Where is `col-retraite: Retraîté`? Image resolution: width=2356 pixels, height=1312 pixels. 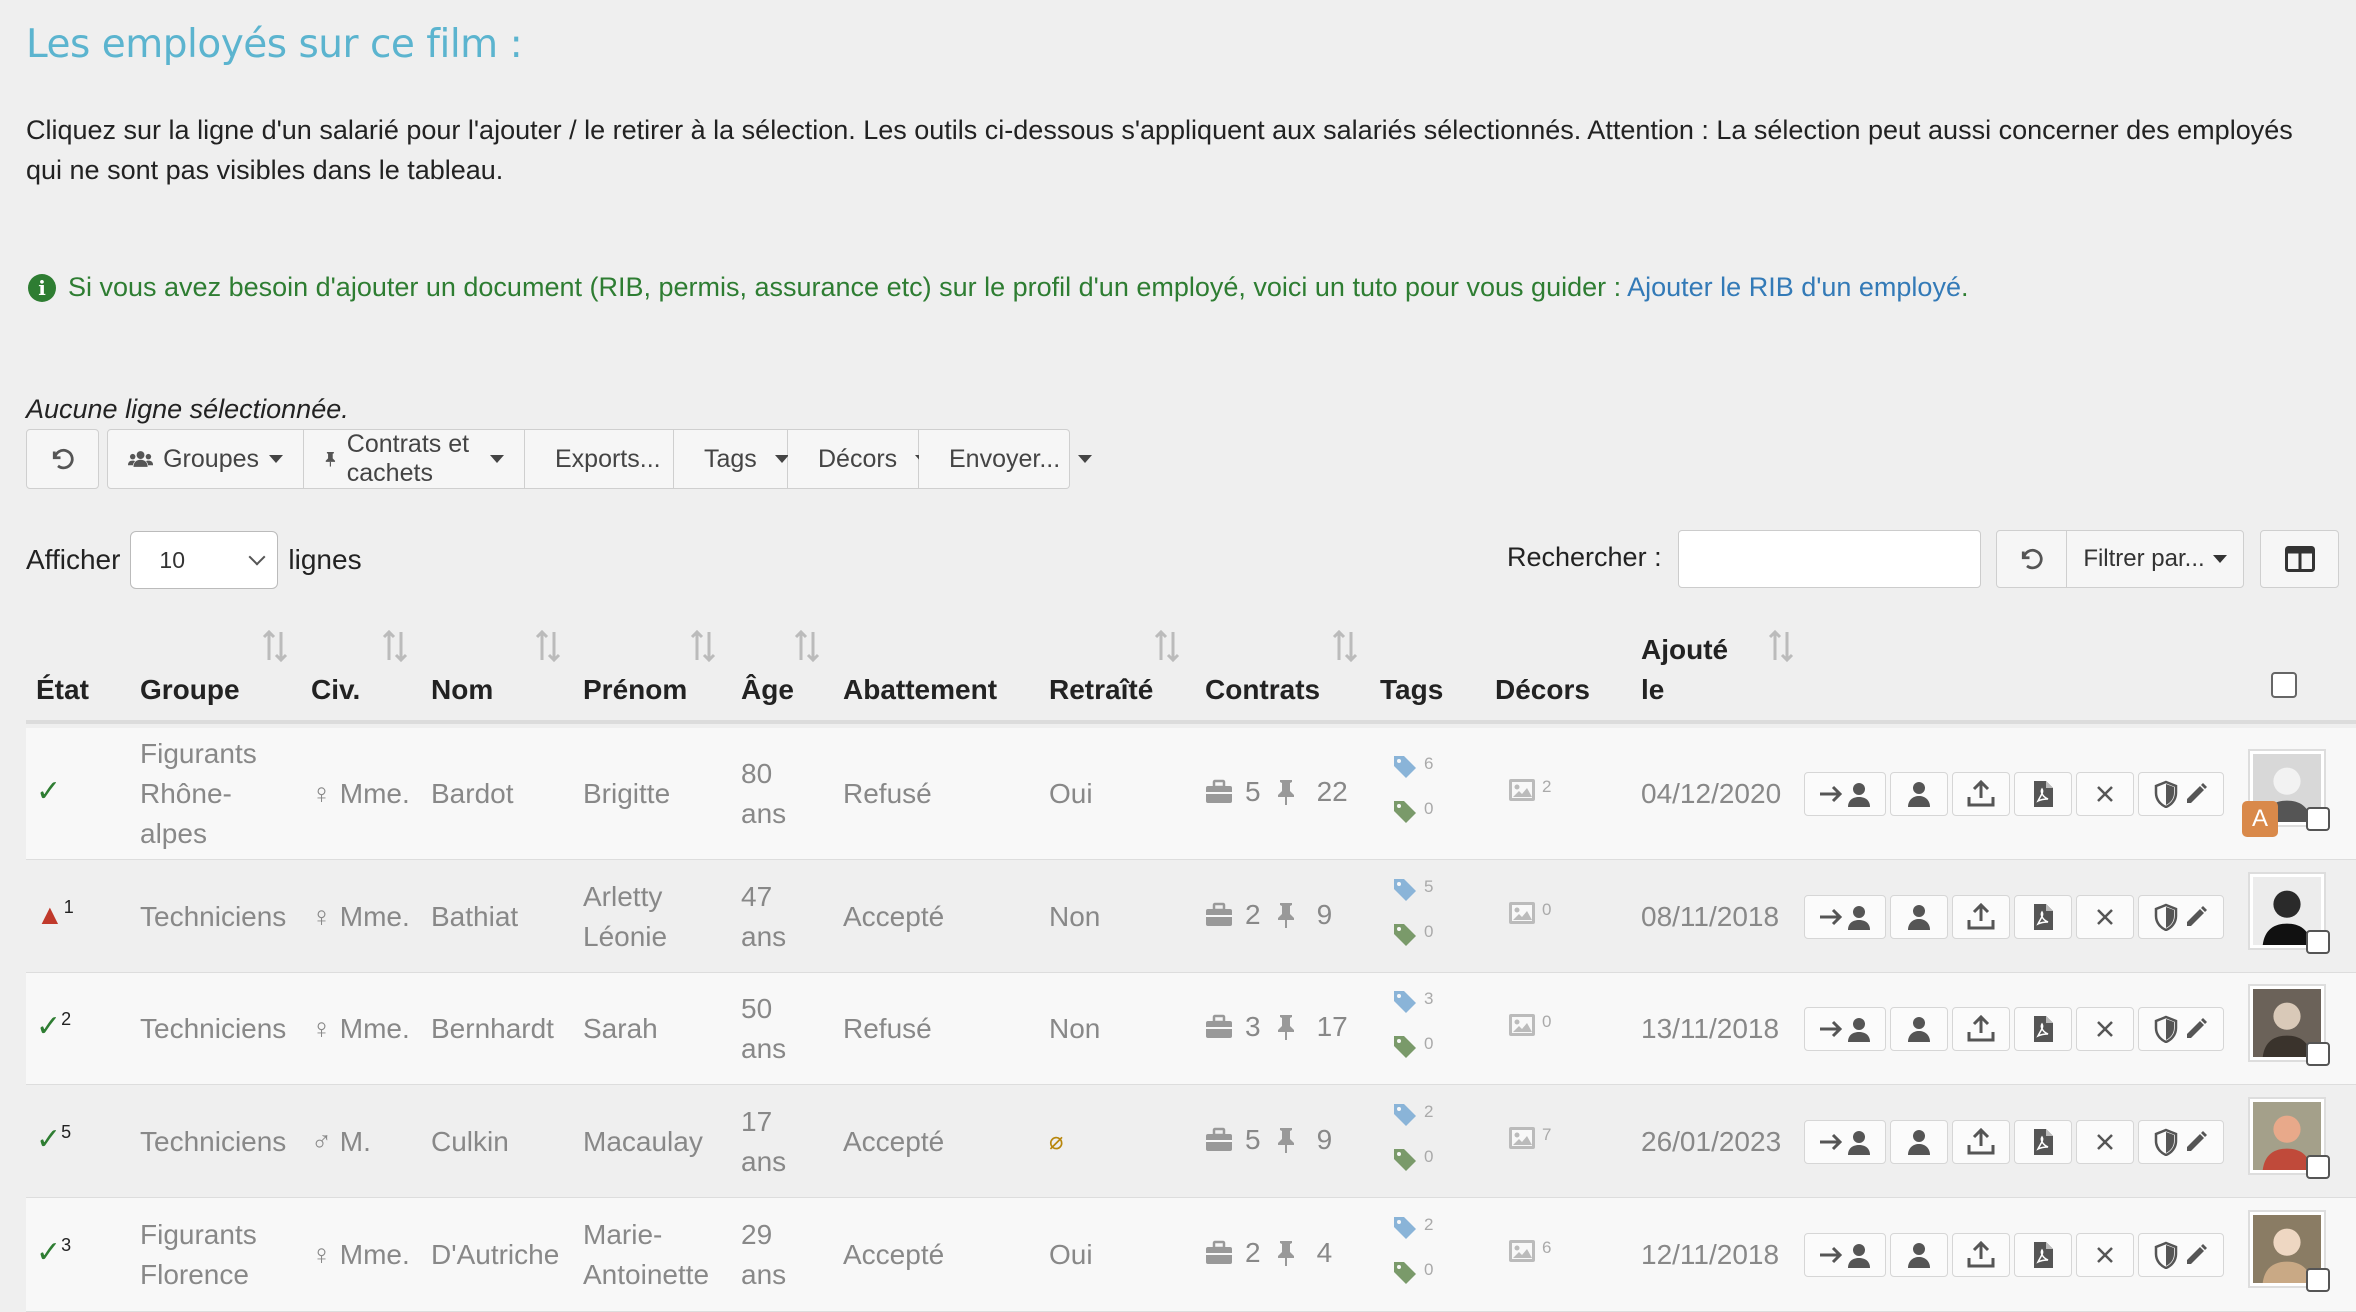 col-retraite: Retraîté is located at coordinates (1101, 690).